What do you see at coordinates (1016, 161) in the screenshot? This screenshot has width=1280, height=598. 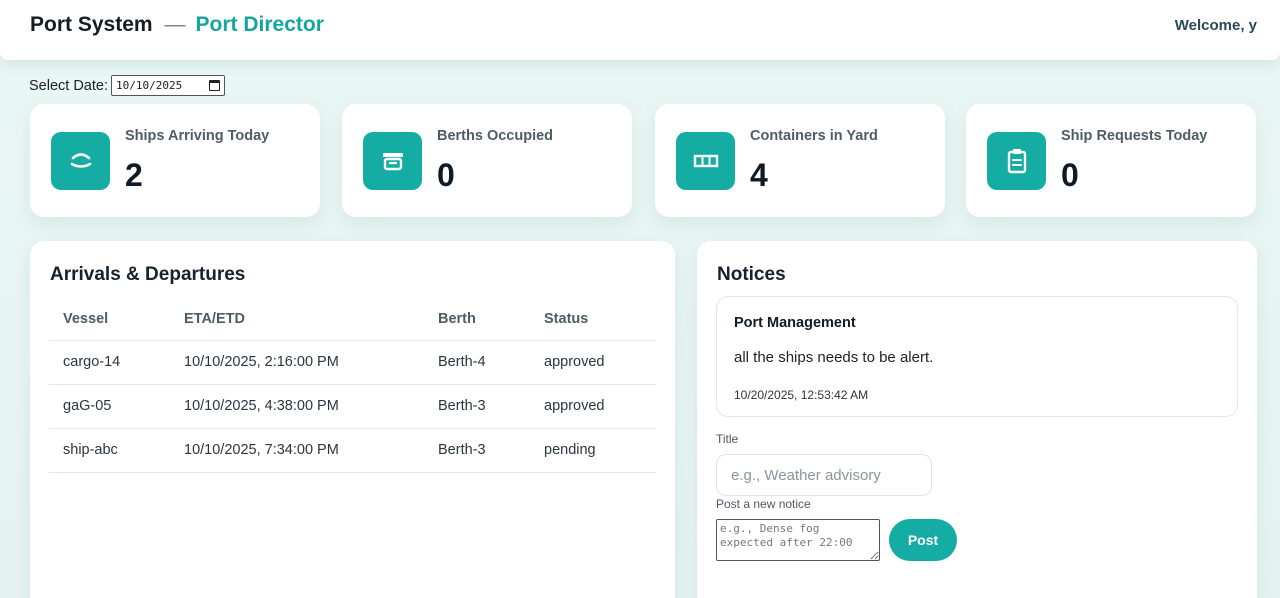 I see `clipboard-icon` at bounding box center [1016, 161].